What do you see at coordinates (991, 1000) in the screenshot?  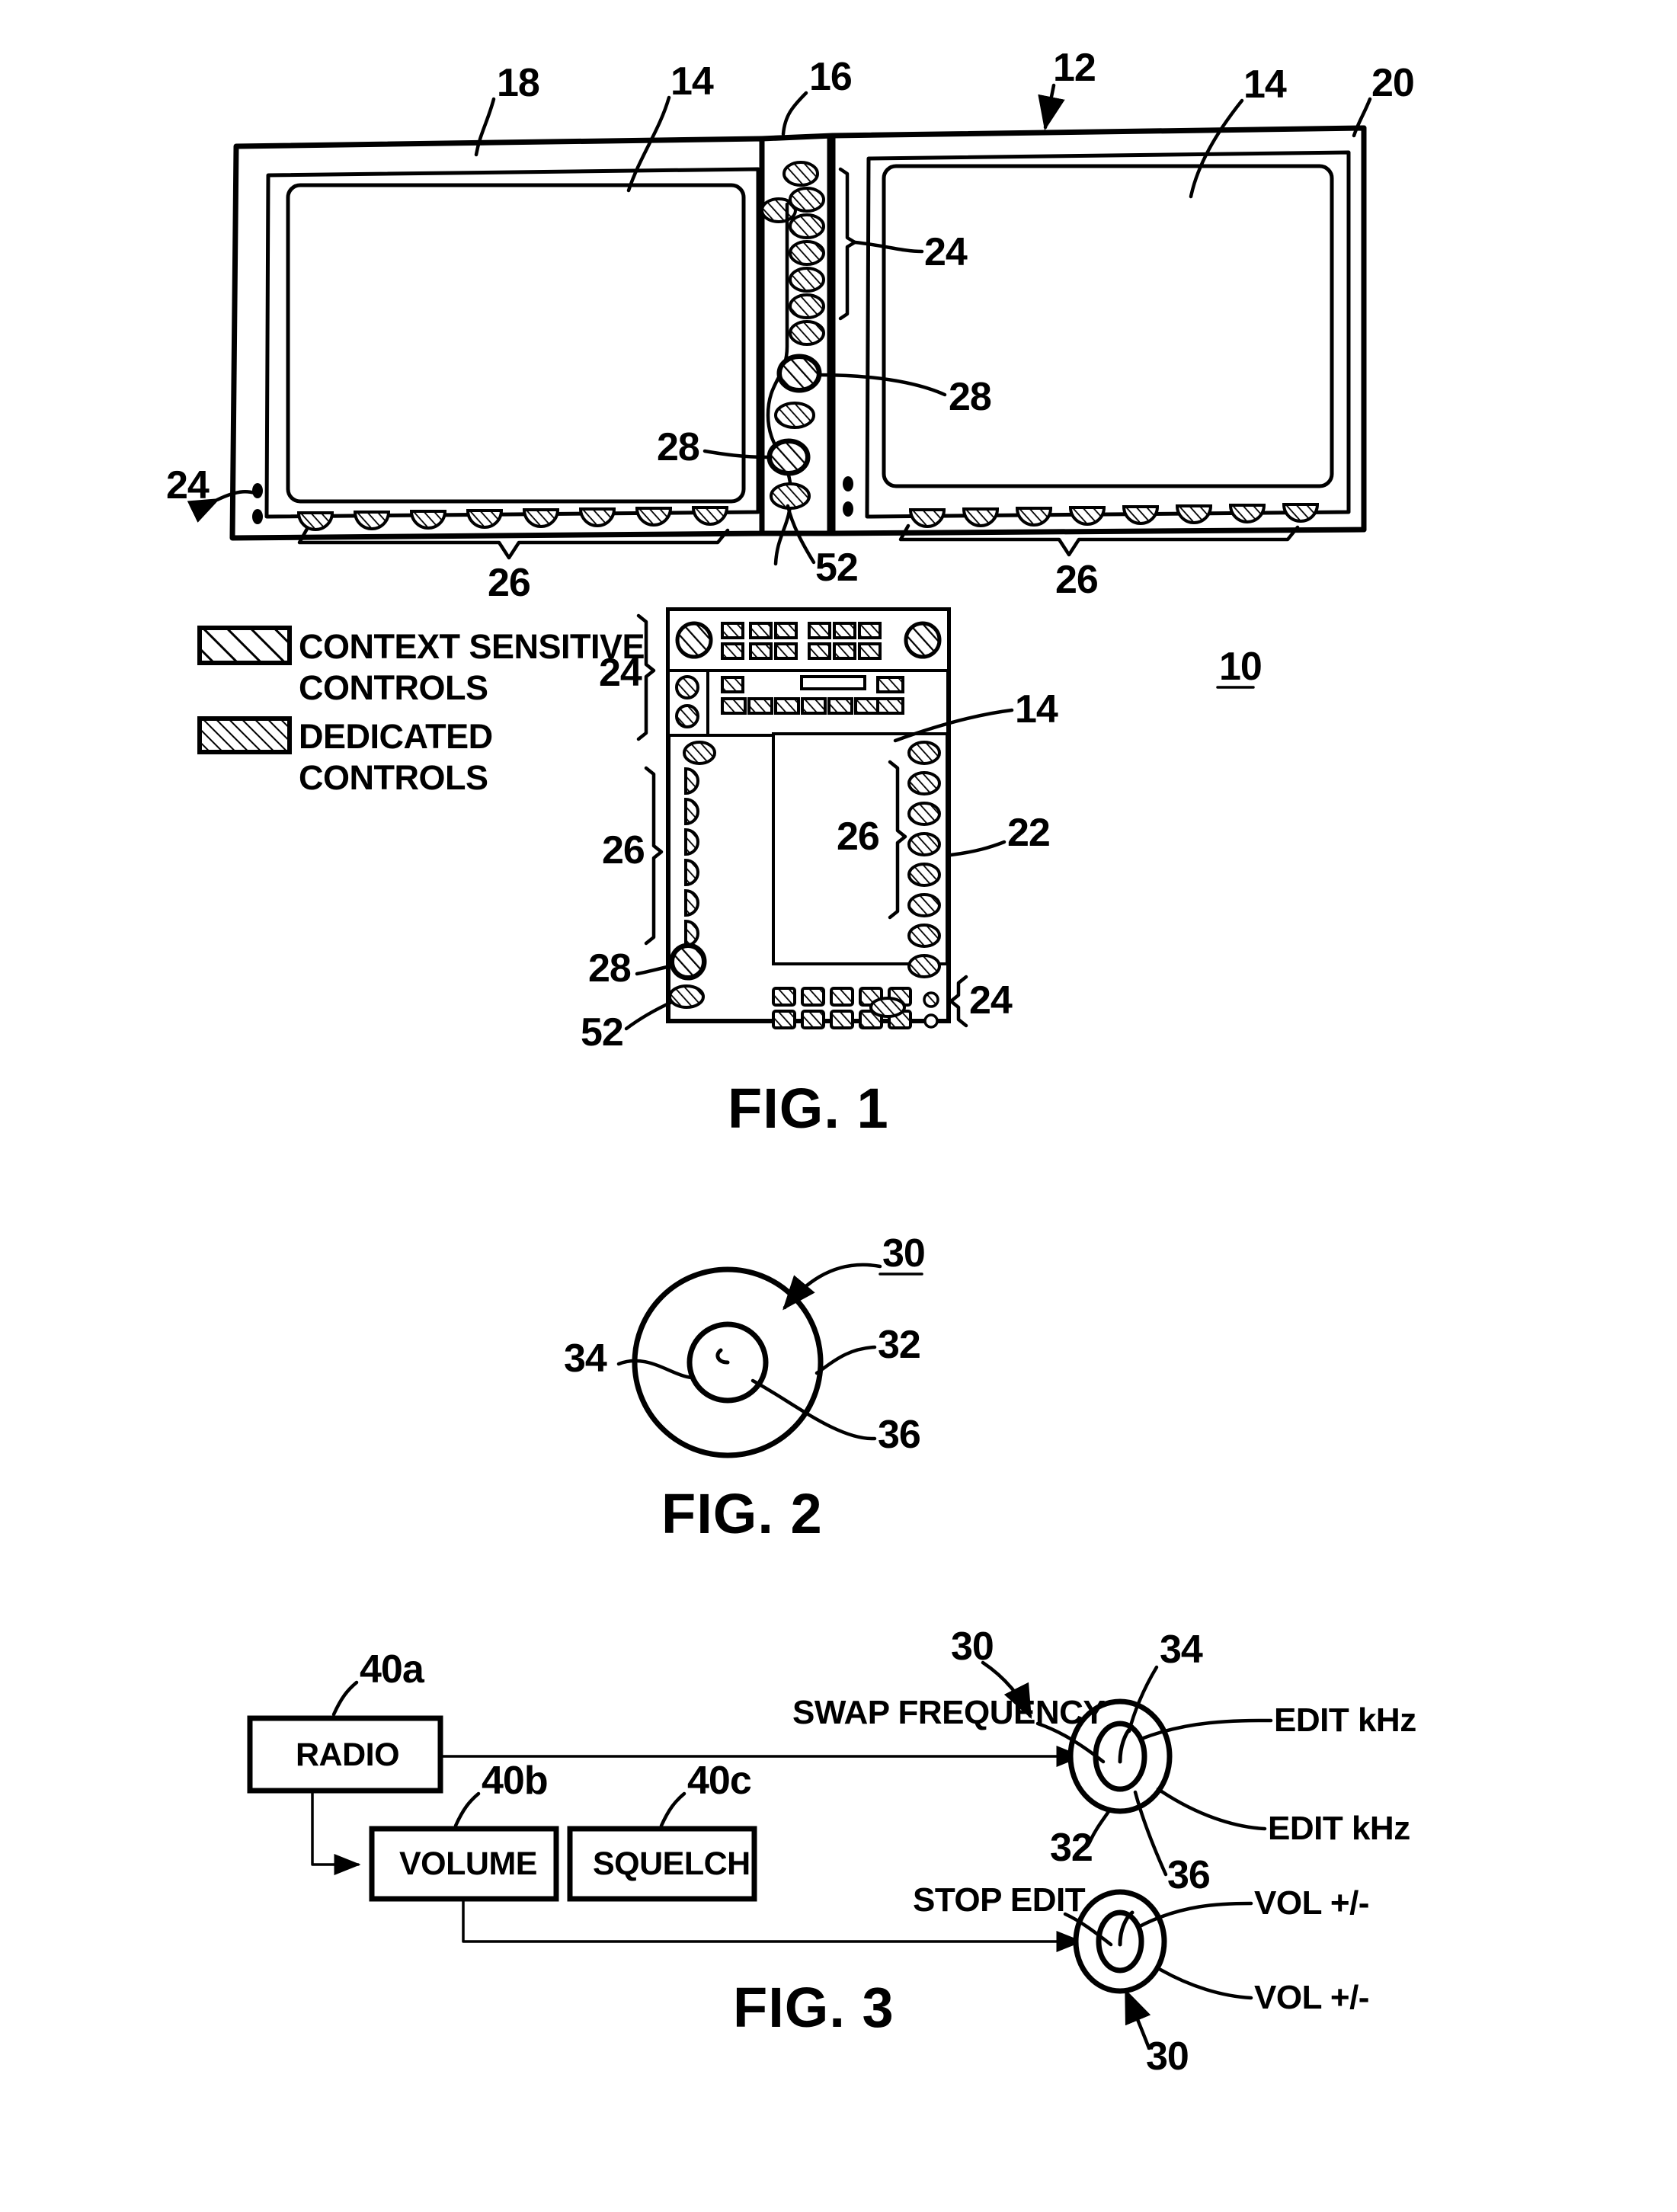 I see `ref-24-unit-bottom: 24` at bounding box center [991, 1000].